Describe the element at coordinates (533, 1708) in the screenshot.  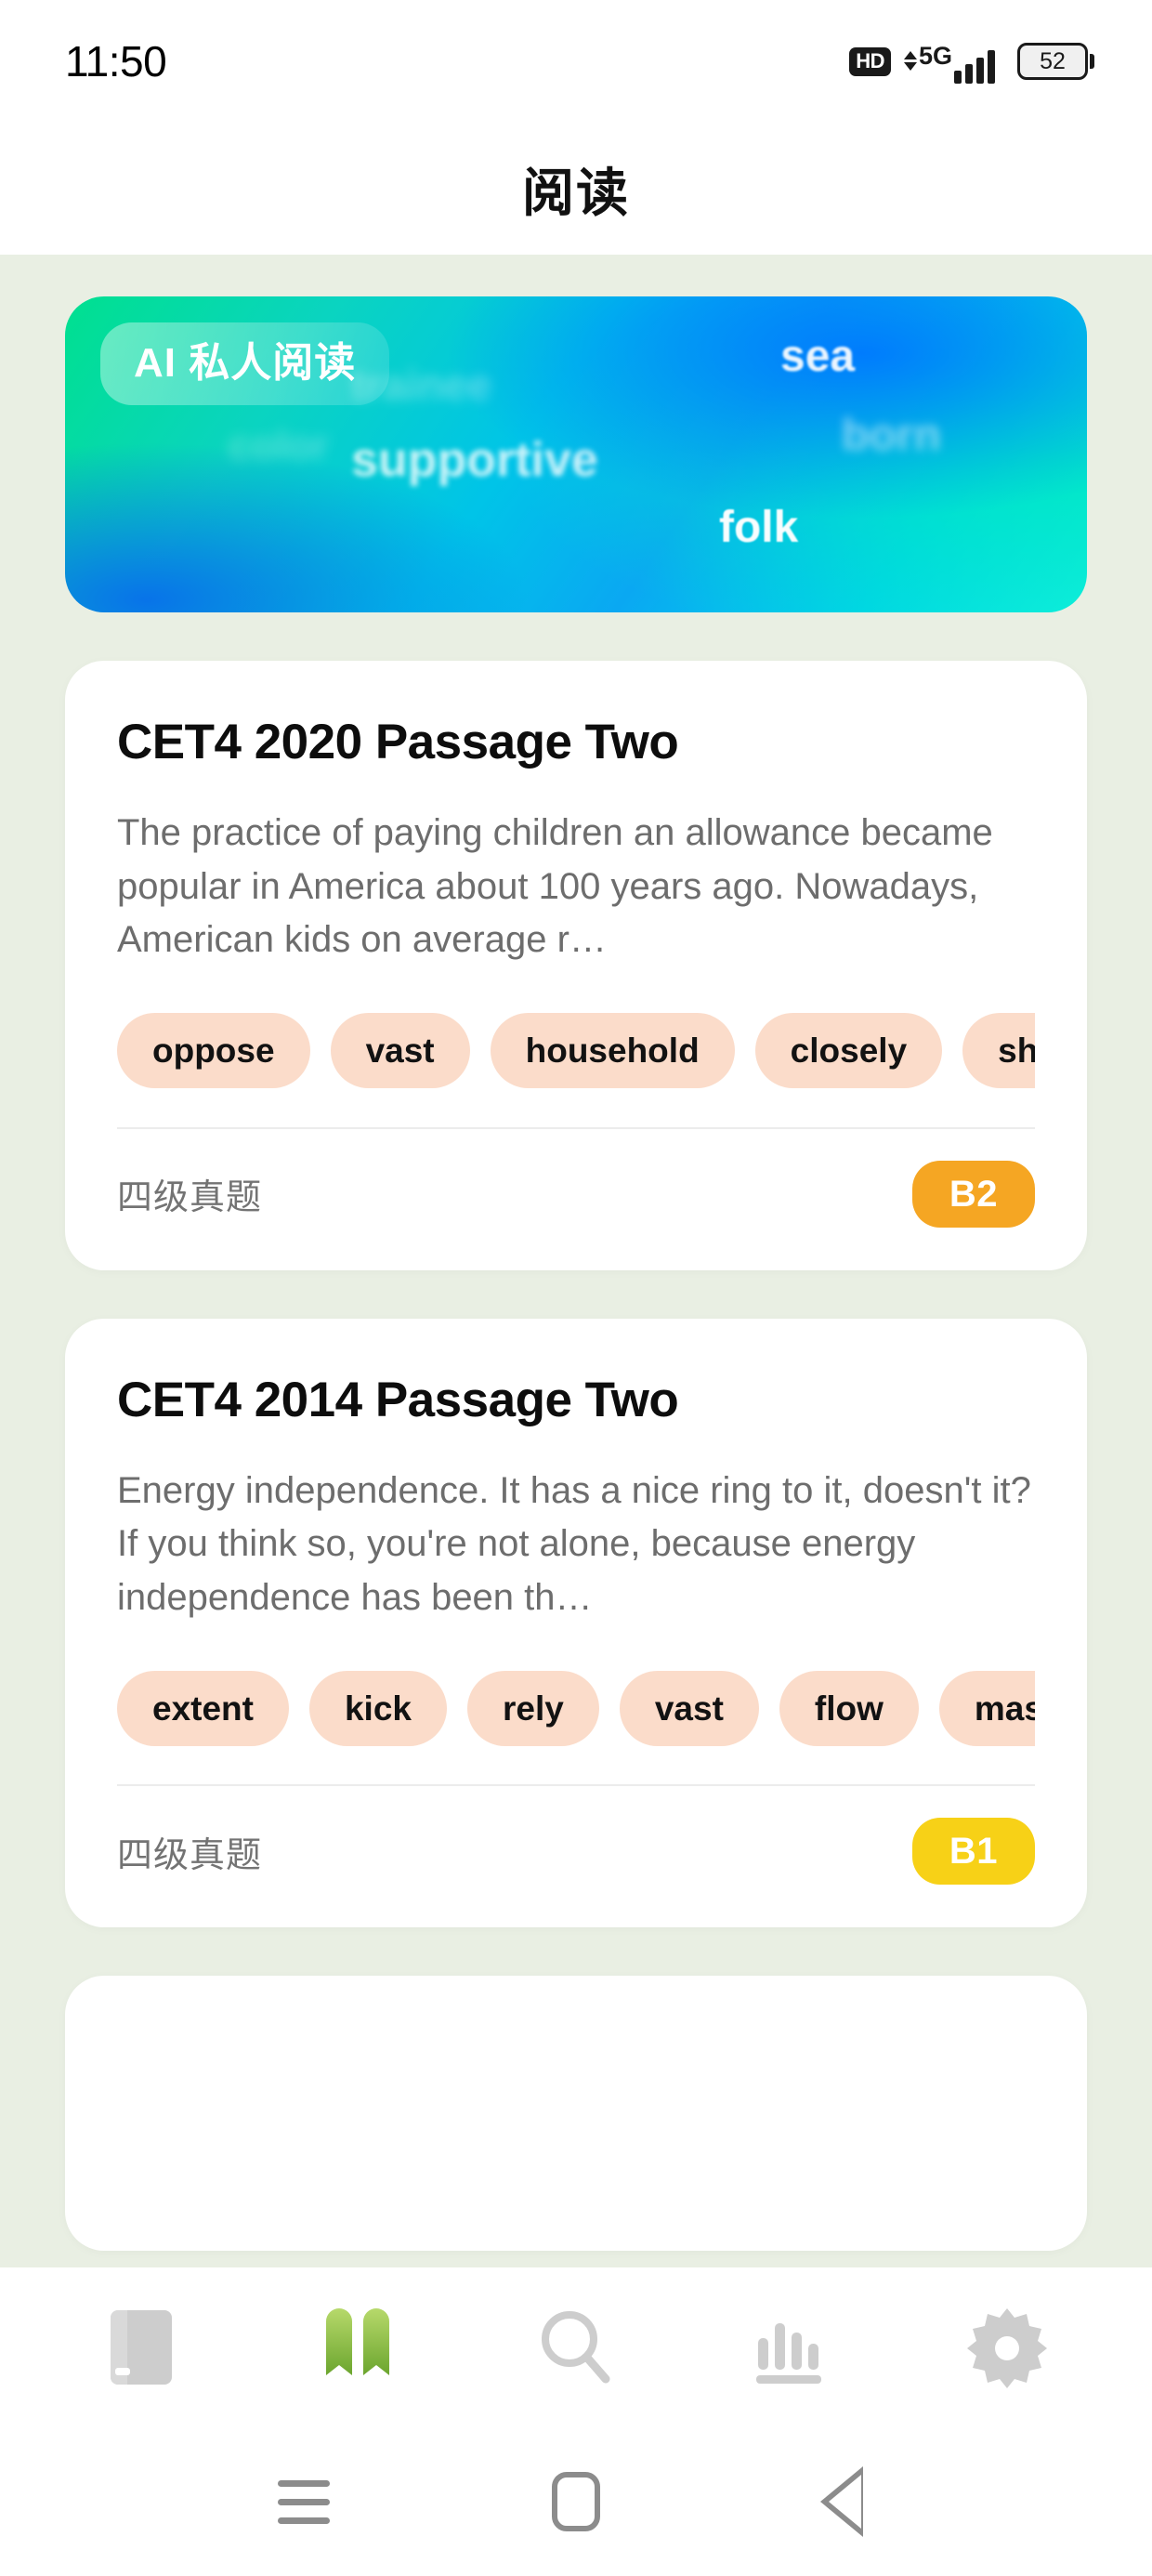
I see `vocabulary-tag: rely` at that location.